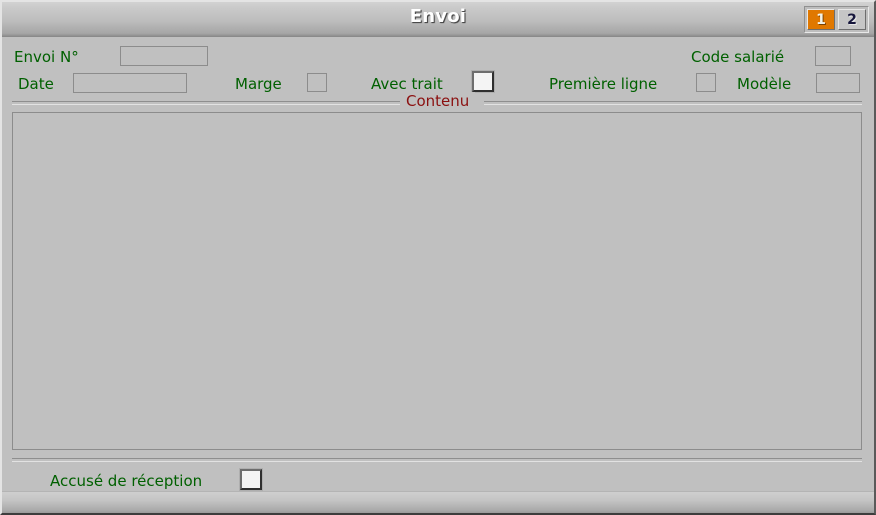 Image resolution: width=876 pixels, height=515 pixels. Describe the element at coordinates (437, 460) in the screenshot. I see `footer-separator` at that location.